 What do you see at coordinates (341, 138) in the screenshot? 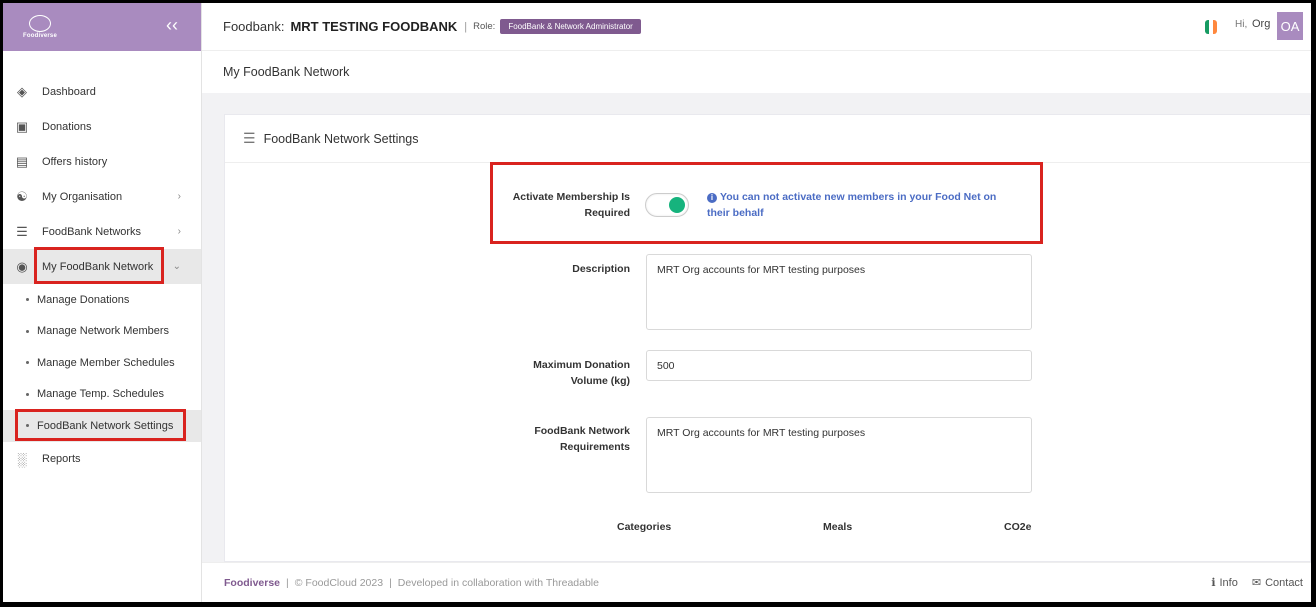
I see `card-title: FoodBank Network Settings` at bounding box center [341, 138].